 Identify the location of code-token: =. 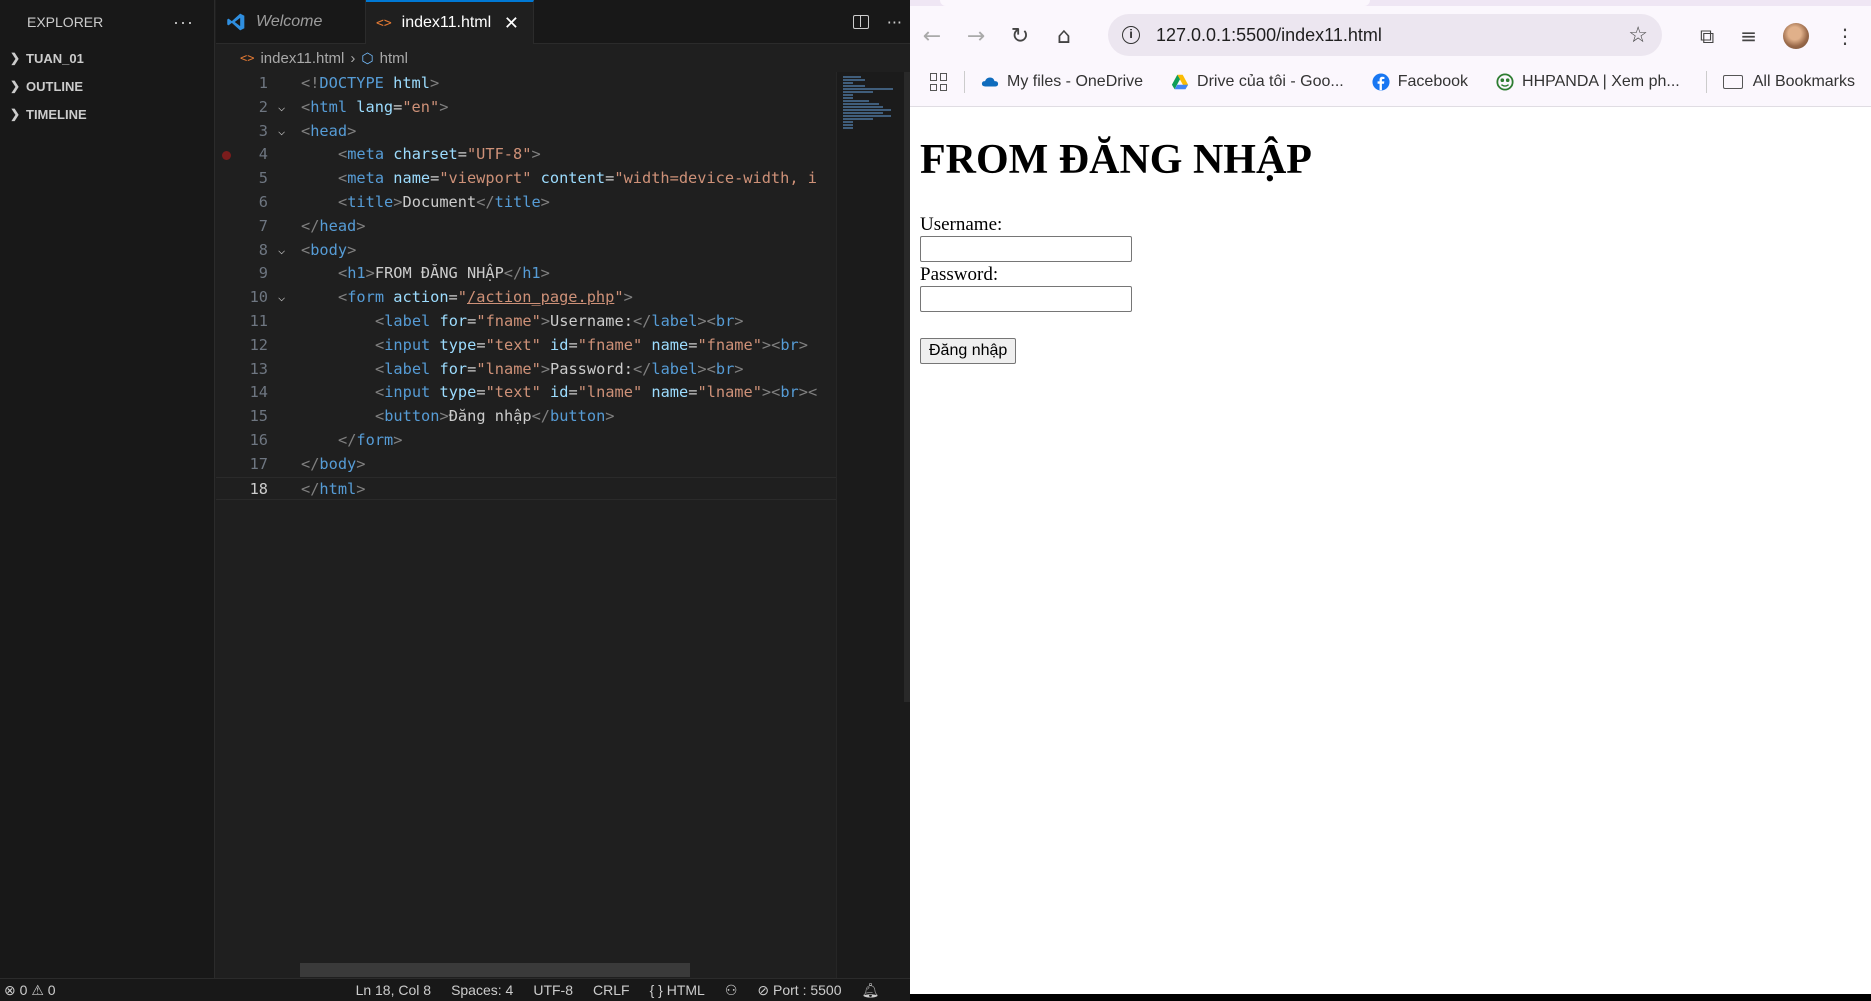
(398, 106).